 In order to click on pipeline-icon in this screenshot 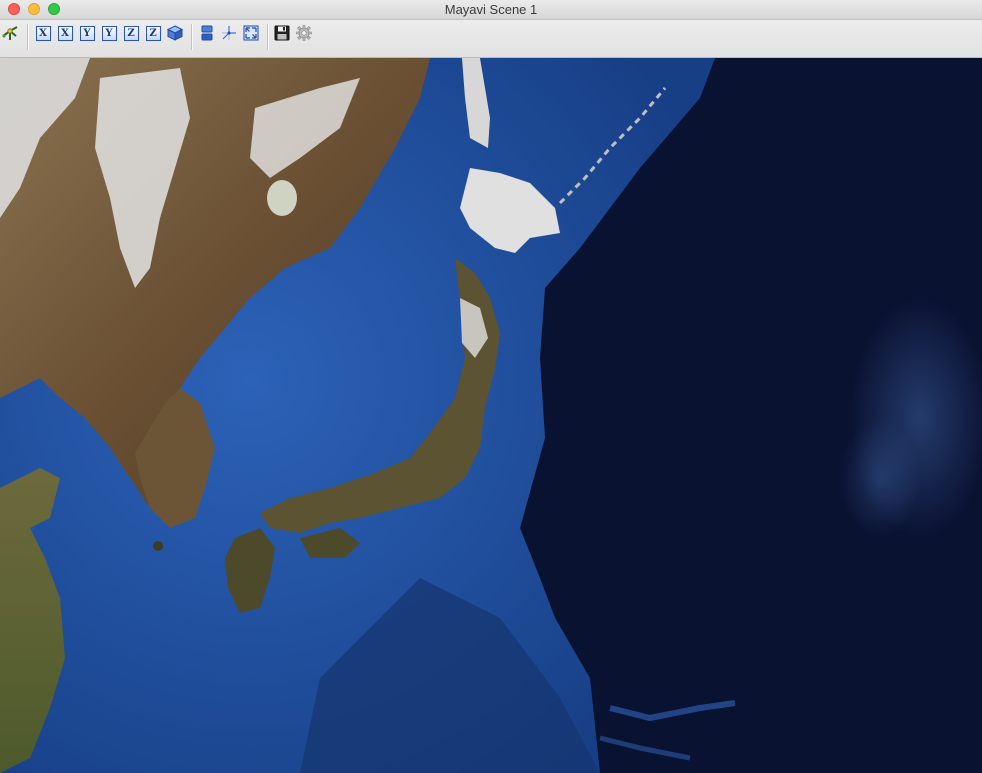, I will do `click(10, 33)`.